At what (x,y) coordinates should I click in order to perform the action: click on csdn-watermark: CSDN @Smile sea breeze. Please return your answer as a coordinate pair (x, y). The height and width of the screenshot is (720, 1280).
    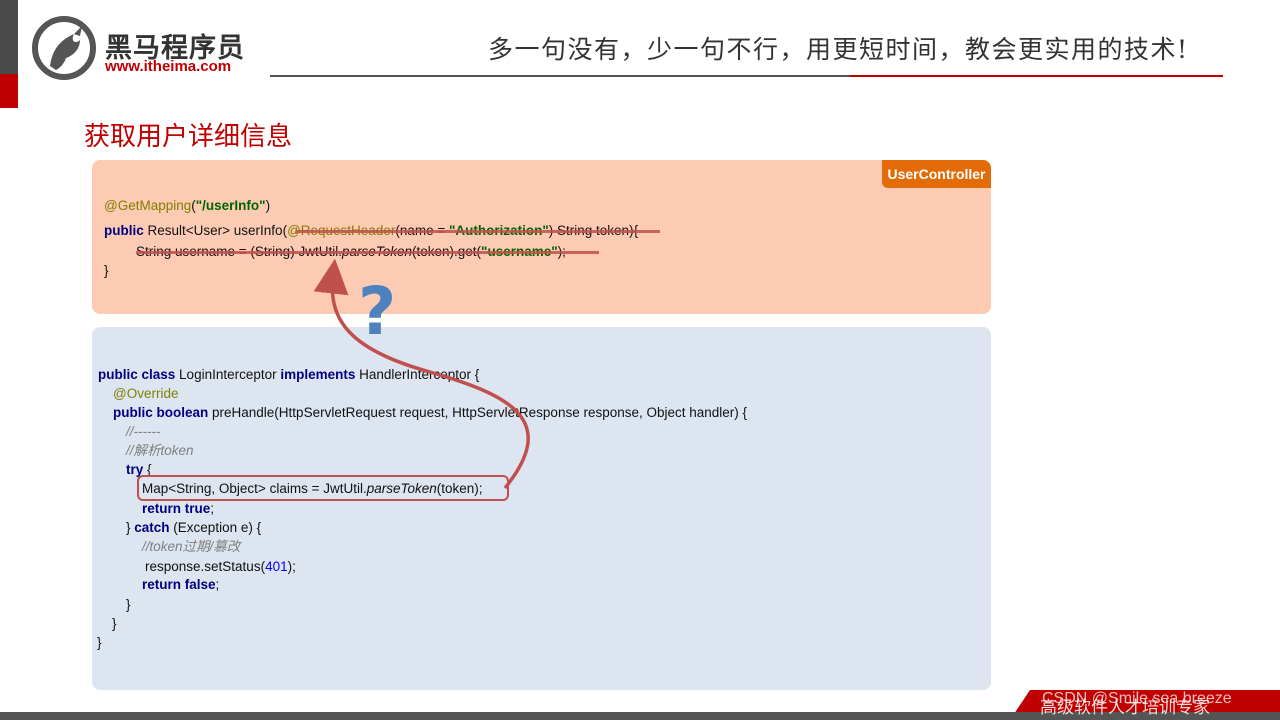
    Looking at the image, I should click on (1137, 698).